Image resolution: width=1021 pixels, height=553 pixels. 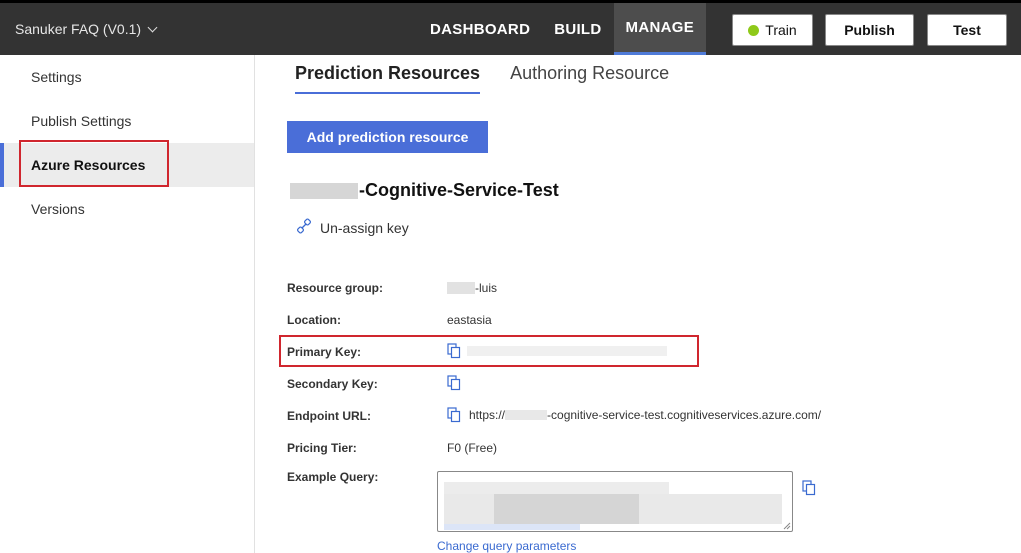 I want to click on resource-group-text: -luis, so click(x=486, y=288).